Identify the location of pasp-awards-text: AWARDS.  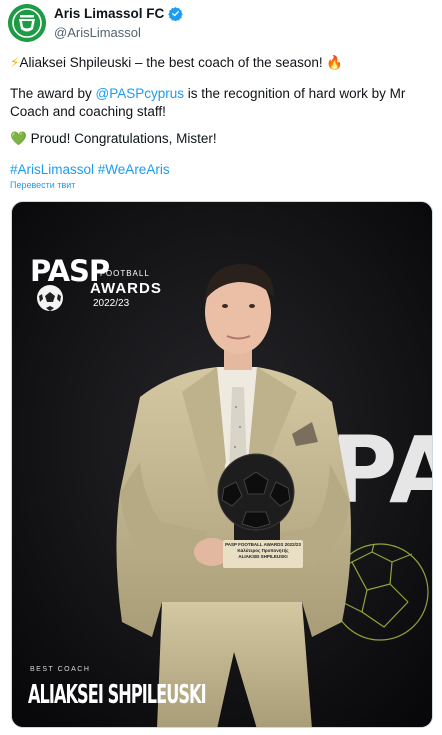
(126, 288).